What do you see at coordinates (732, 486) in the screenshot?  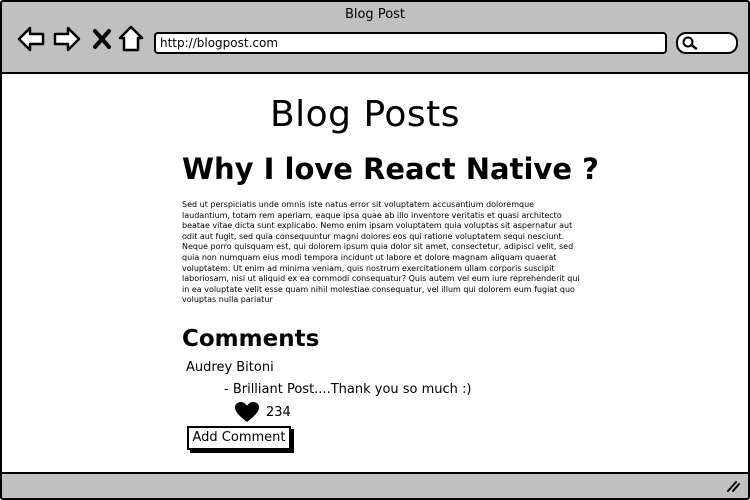 I see `resize-grip-icon` at bounding box center [732, 486].